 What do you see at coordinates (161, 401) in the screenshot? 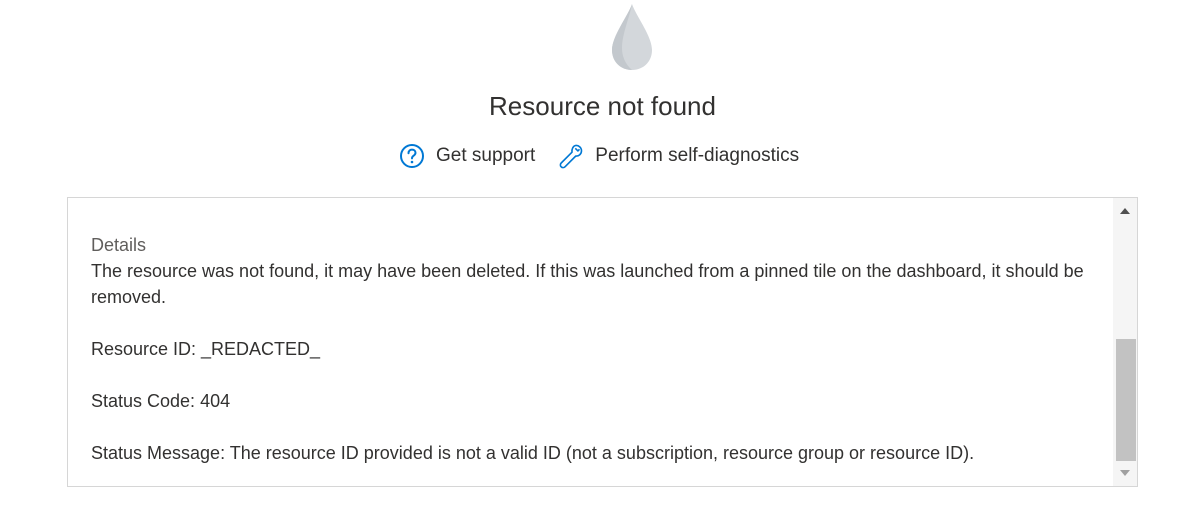
I see `status-code: Status Code: 404` at bounding box center [161, 401].